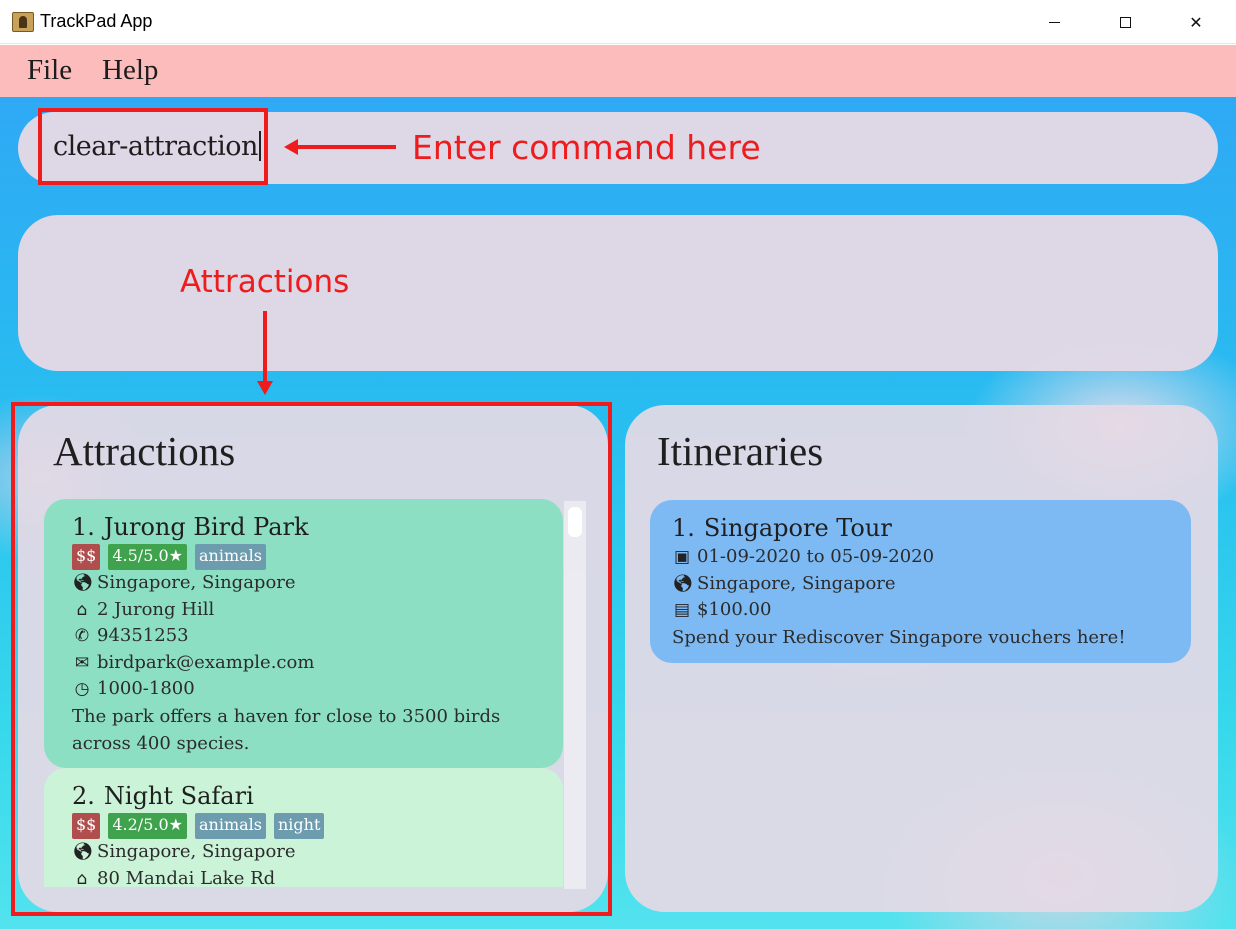 The height and width of the screenshot is (929, 1236). I want to click on itinerary-dates-row: ▣ 01-09-2020 to 05-09-2020, so click(923, 557).